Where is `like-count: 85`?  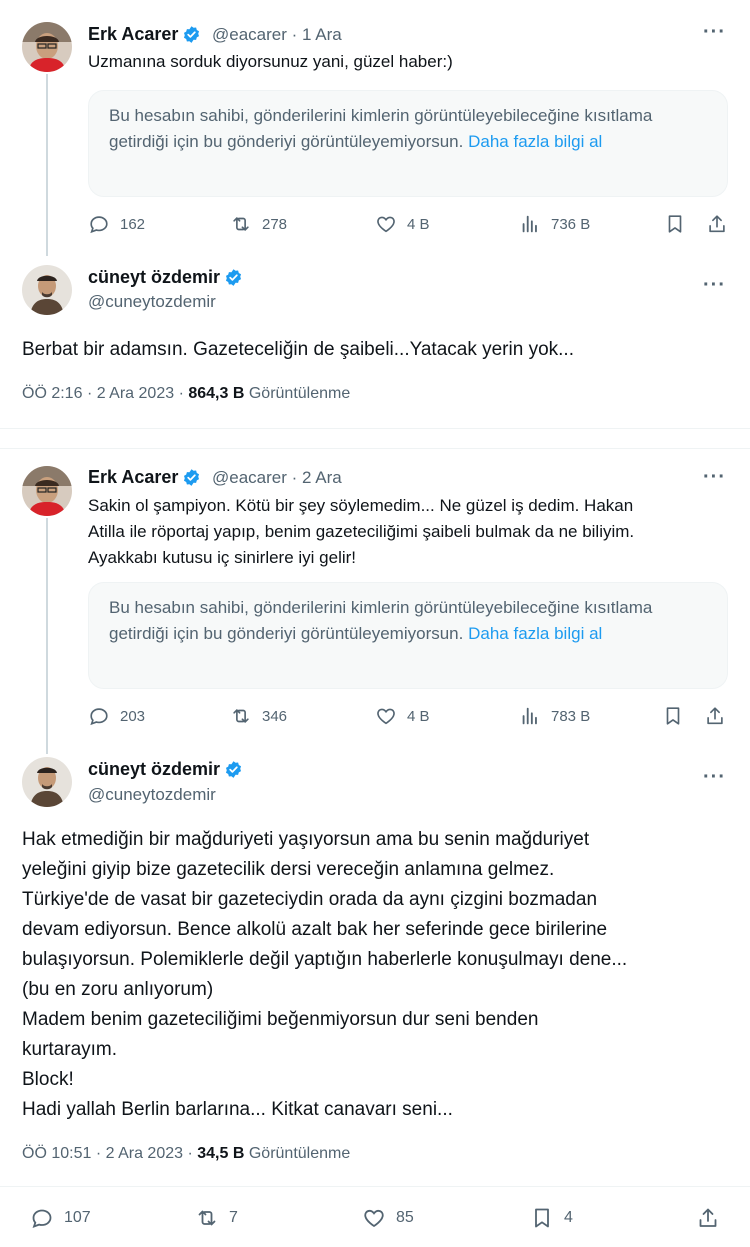
like-count: 85 is located at coordinates (405, 1217).